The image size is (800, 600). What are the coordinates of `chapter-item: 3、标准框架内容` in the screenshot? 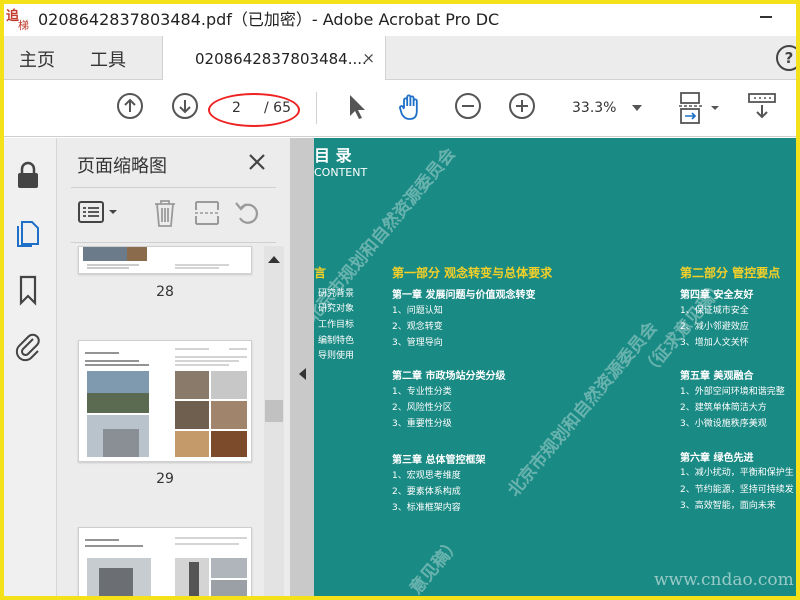 It's located at (426, 508).